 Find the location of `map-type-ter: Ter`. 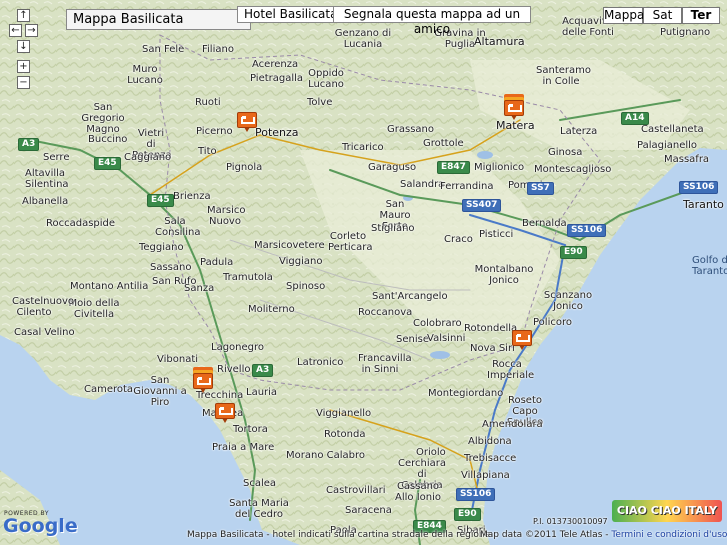

map-type-ter: Ter is located at coordinates (701, 15).